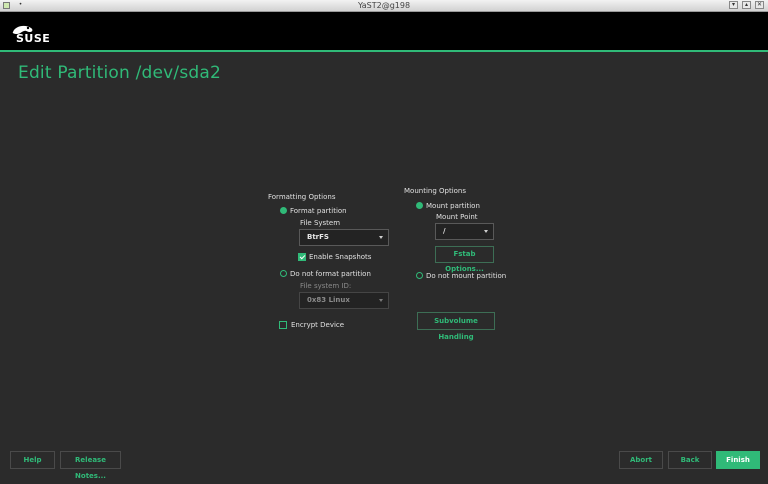 The width and height of the screenshot is (768, 484). Describe the element at coordinates (326, 286) in the screenshot. I see `file-system-id-label: File system ID:` at that location.